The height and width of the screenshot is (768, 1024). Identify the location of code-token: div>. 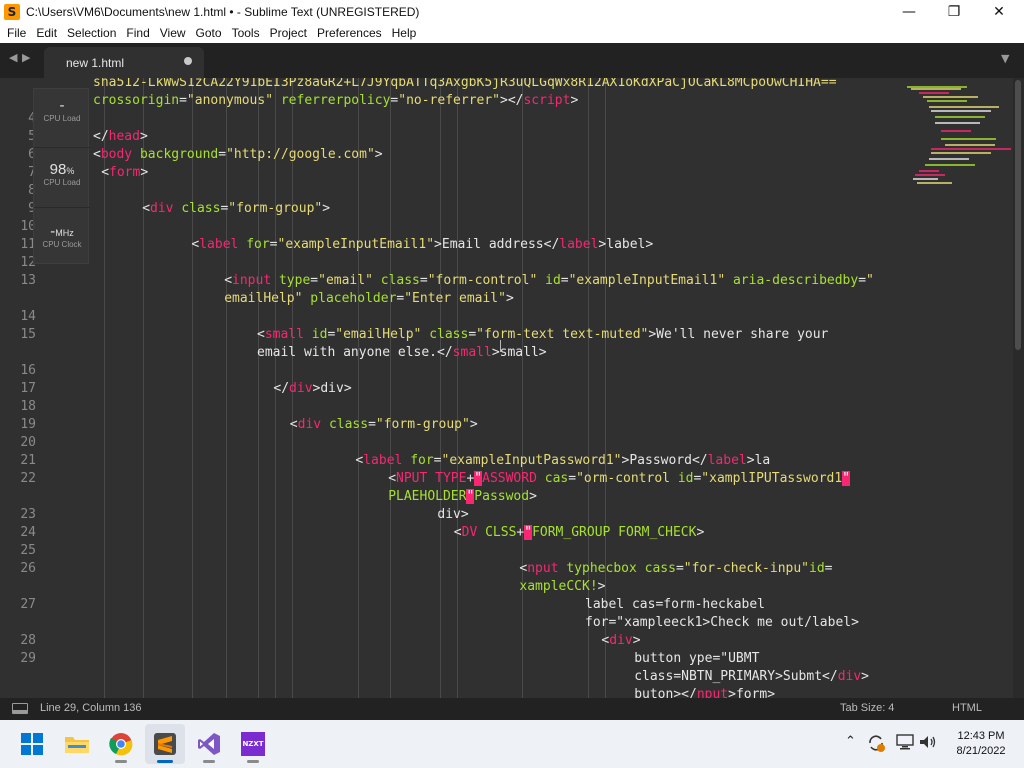
(453, 514).